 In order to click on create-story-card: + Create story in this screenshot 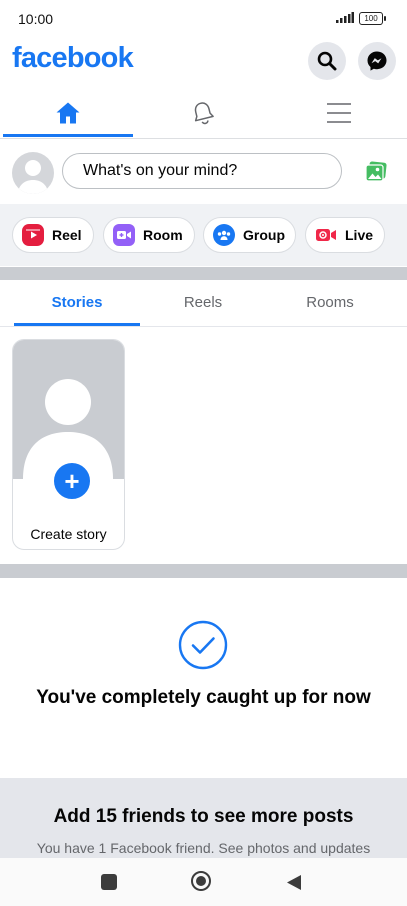, I will do `click(68, 444)`.